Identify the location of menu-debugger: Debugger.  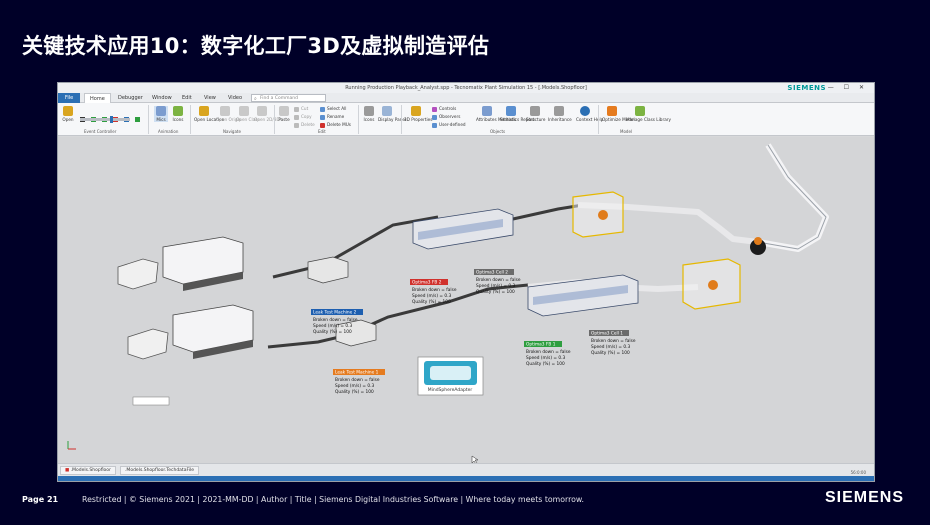
(130, 98).